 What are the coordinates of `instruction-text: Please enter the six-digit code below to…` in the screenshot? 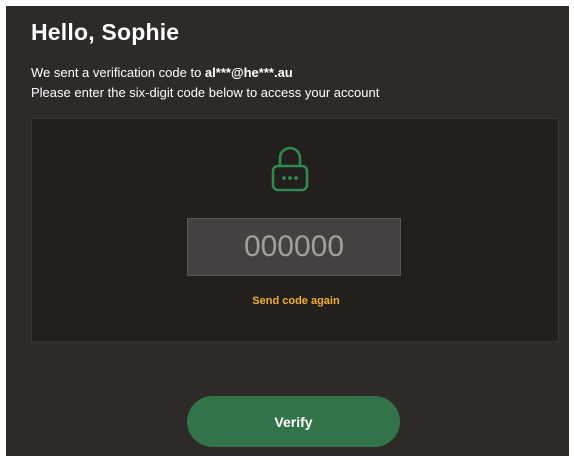 It's located at (205, 92).